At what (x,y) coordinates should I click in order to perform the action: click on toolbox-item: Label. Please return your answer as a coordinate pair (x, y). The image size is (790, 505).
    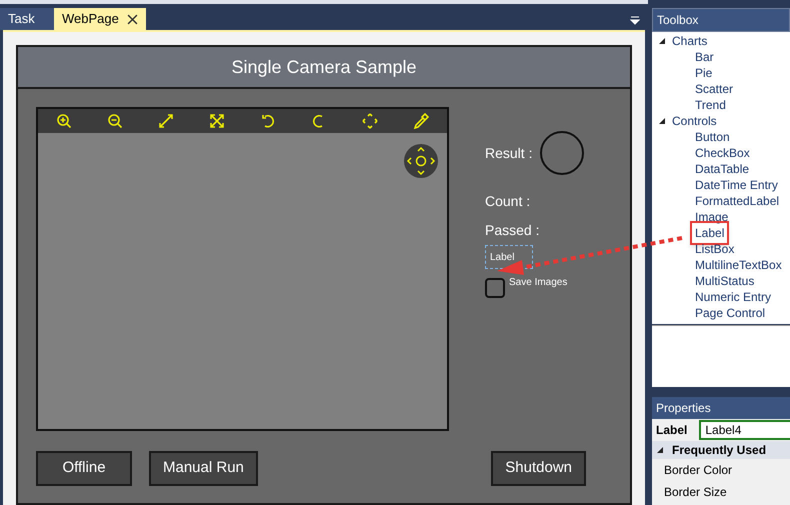
    Looking at the image, I should click on (710, 233).